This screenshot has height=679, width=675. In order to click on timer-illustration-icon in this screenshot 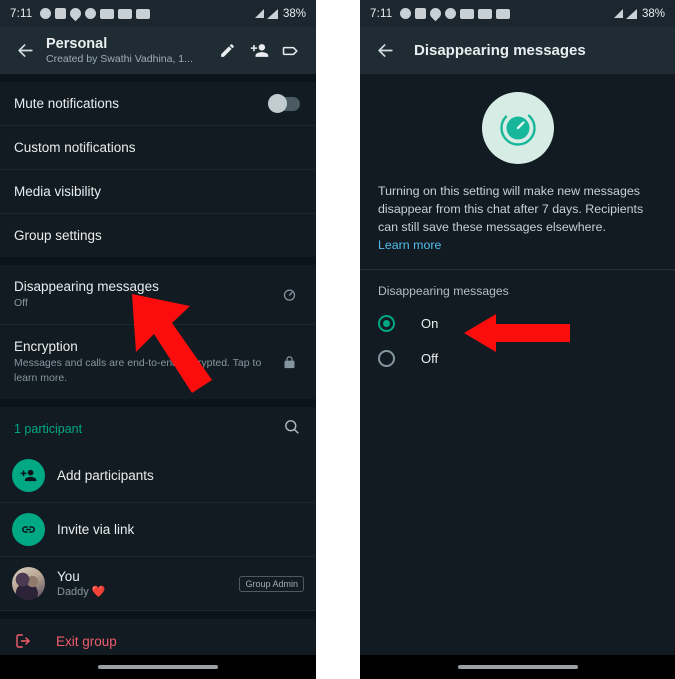, I will do `click(517, 128)`.